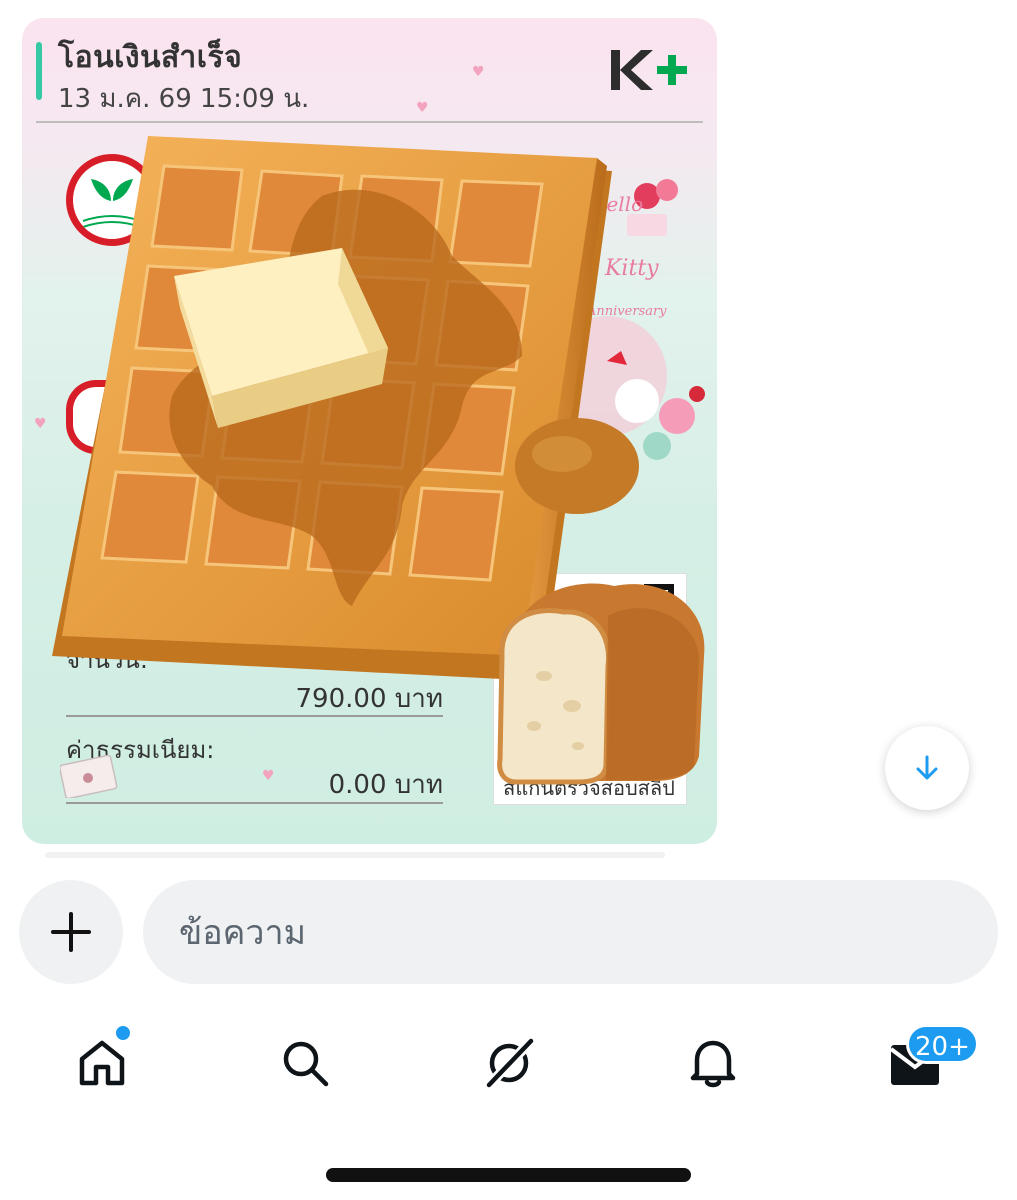  I want to click on slip-divider, so click(369, 122).